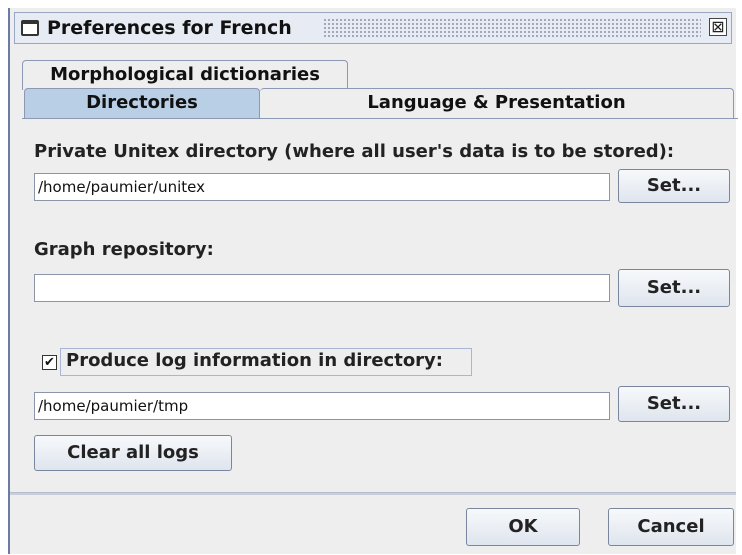 Image resolution: width=742 pixels, height=555 pixels. What do you see at coordinates (254, 360) in the screenshot?
I see `log-checkbox-label: Produce log information in directory:` at bounding box center [254, 360].